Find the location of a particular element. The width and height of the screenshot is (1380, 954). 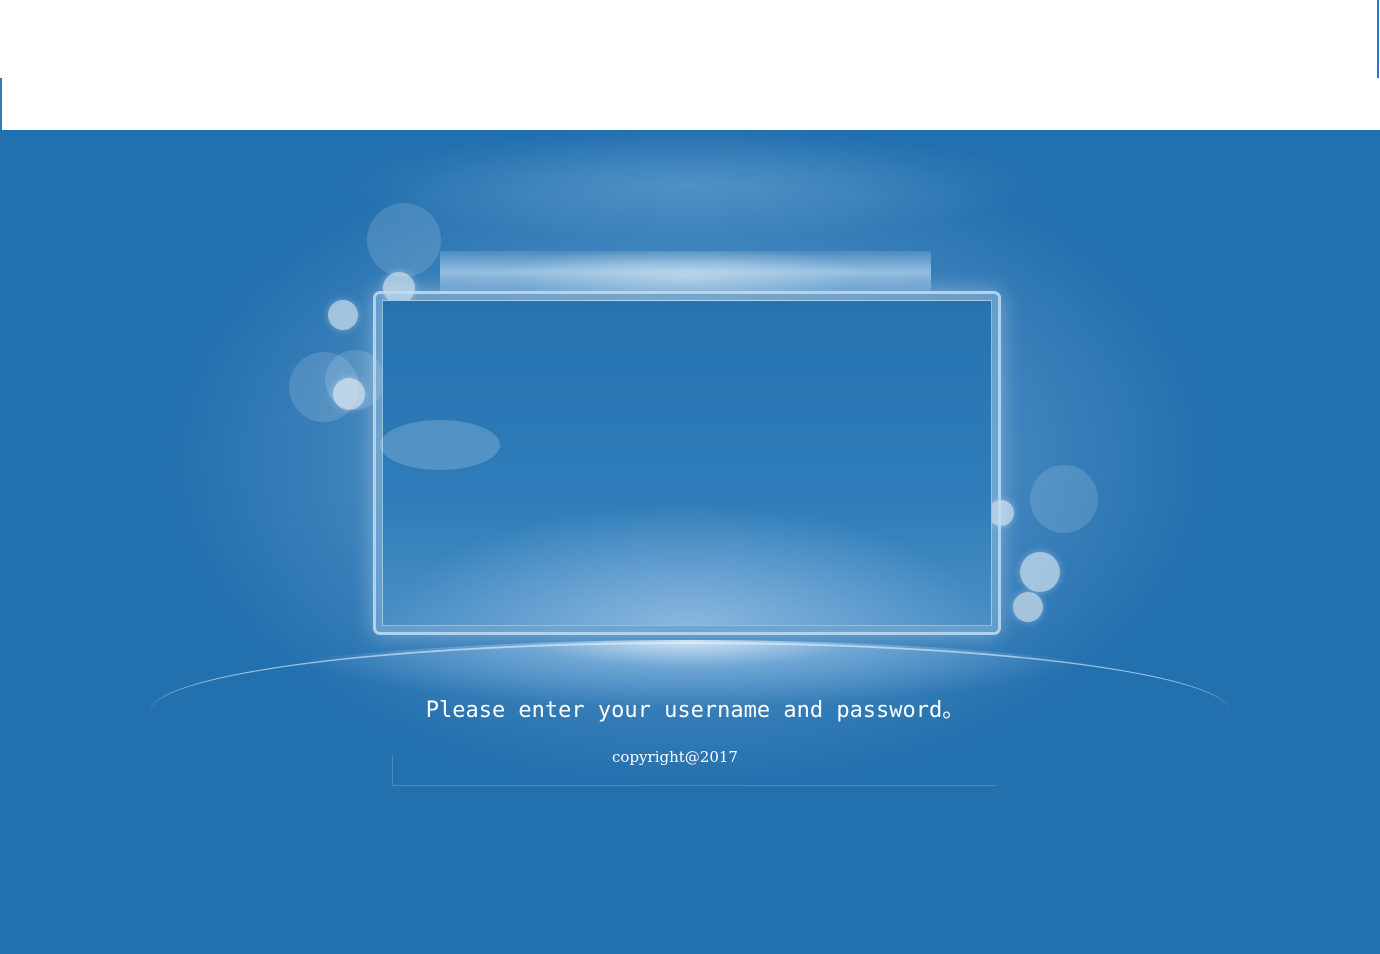

panel-header-strip is located at coordinates (685, 272).